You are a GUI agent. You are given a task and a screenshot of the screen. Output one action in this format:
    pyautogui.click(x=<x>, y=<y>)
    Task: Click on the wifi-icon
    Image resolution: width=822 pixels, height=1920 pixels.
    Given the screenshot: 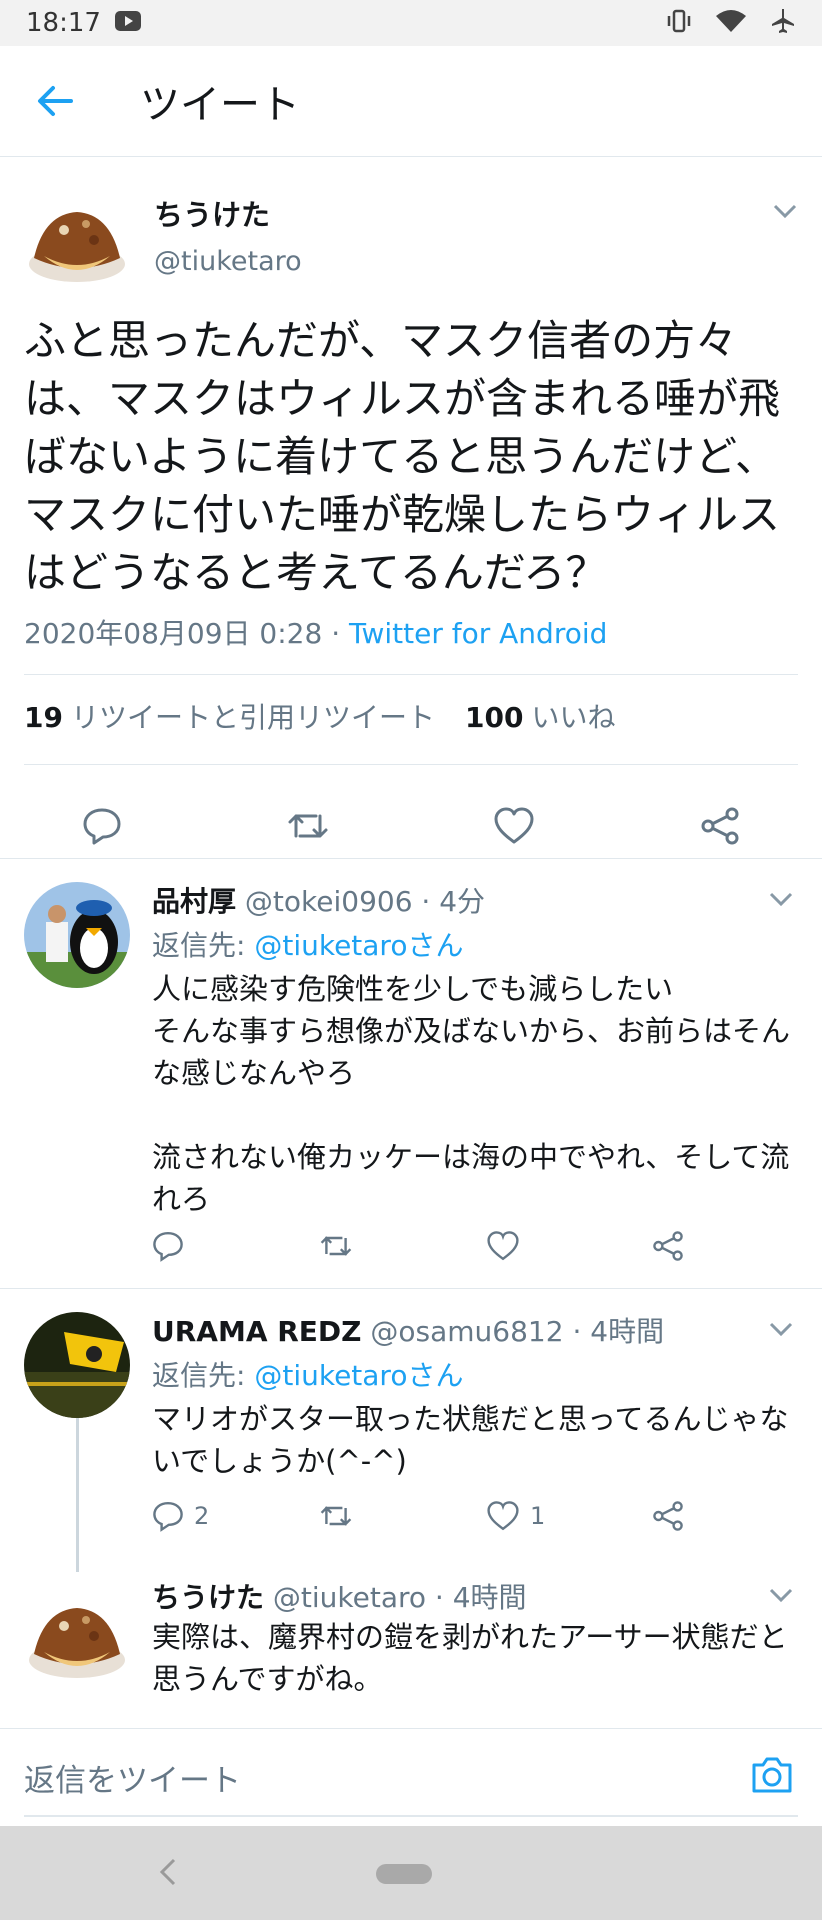 What is the action you would take?
    pyautogui.click(x=731, y=23)
    